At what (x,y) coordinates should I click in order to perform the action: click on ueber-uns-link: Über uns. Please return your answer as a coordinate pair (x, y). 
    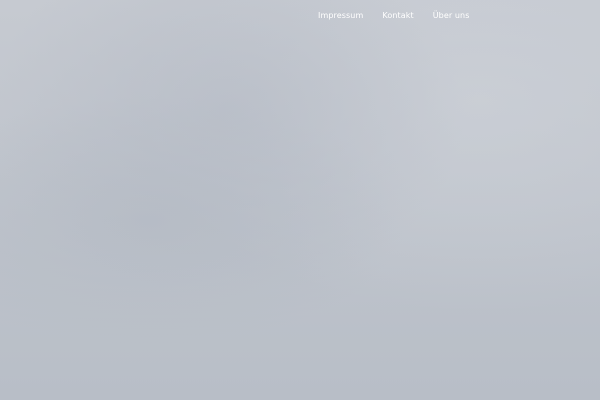
    Looking at the image, I should click on (451, 16).